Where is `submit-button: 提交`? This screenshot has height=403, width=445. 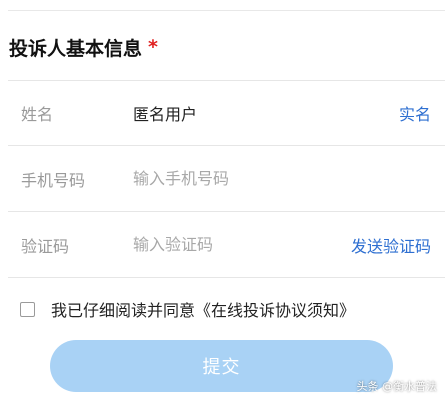
submit-button: 提交 is located at coordinates (221, 366).